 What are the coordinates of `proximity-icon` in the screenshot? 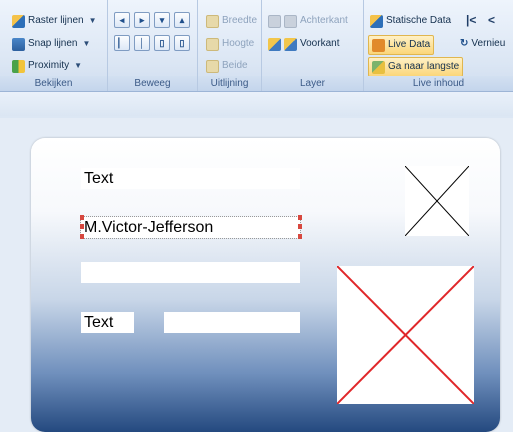 It's located at (18, 66).